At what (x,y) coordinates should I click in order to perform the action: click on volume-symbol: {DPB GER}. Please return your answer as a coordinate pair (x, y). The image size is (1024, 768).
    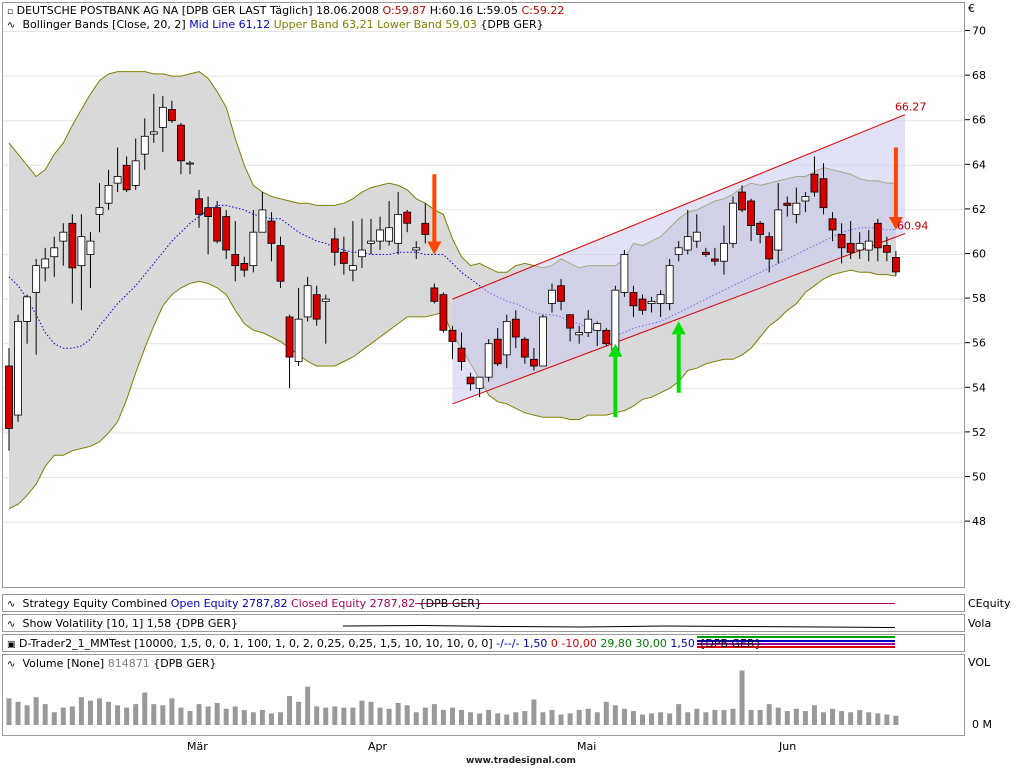
    Looking at the image, I should click on (185, 663).